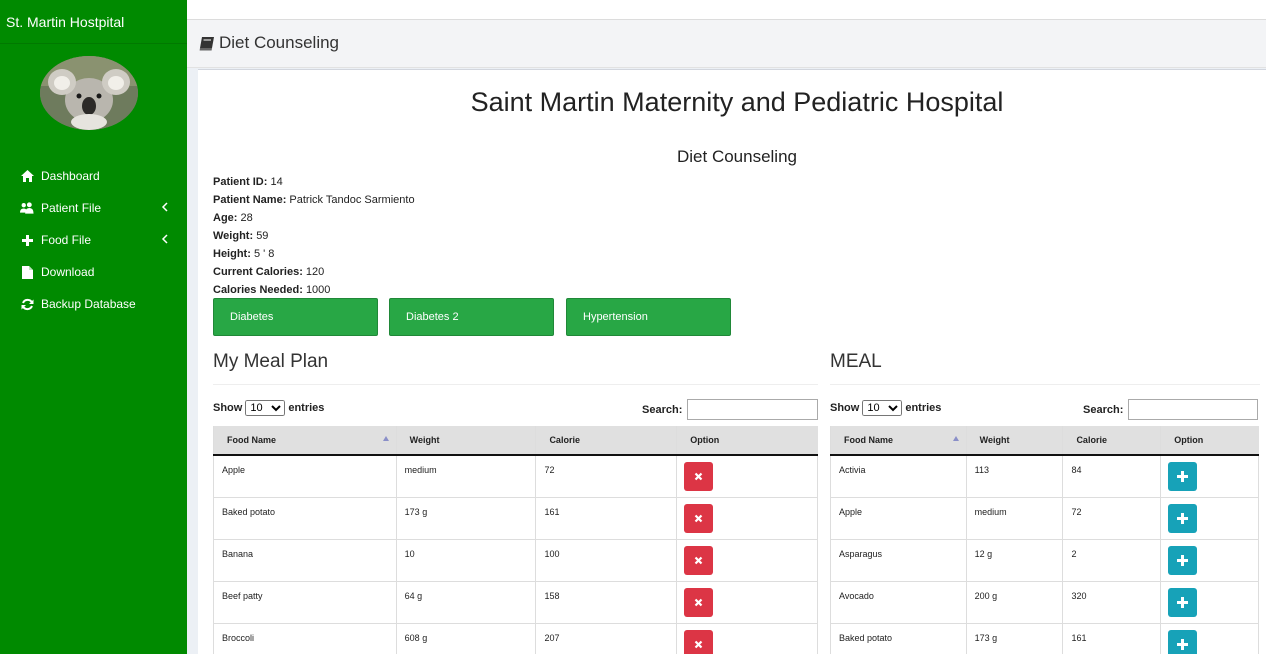 Image resolution: width=1266 pixels, height=654 pixels. I want to click on meal-search: Search:, so click(1171, 409).